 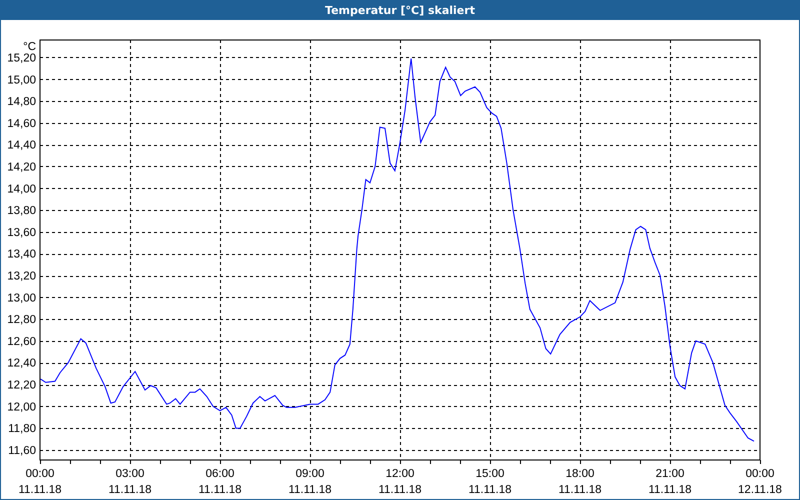 I want to click on y-tick-label: 14,20, so click(x=21, y=167).